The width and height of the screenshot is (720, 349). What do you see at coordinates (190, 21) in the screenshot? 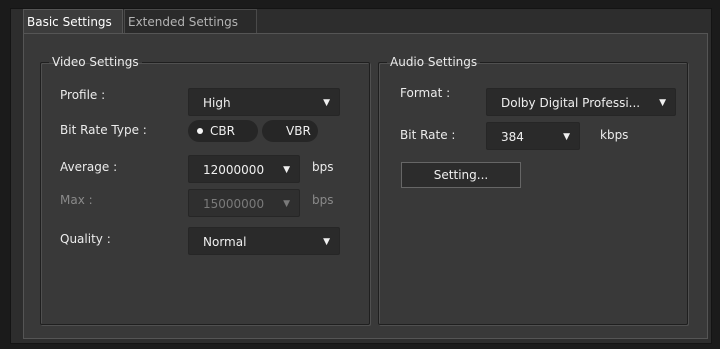
I see `tab-extended-settings: Extended Settings` at bounding box center [190, 21].